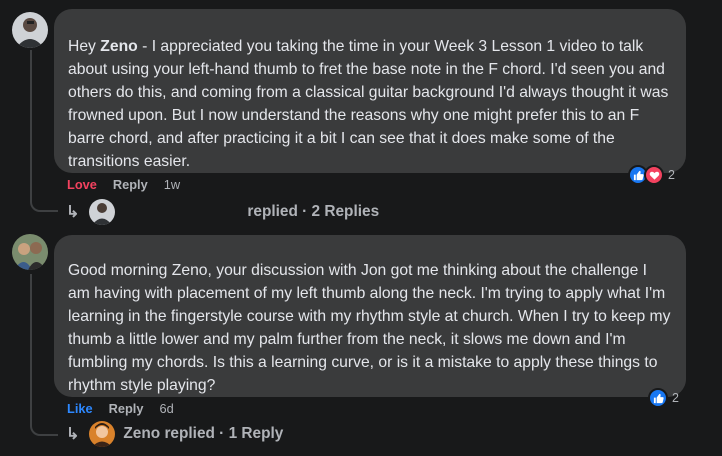 Image resolution: width=722 pixels, height=456 pixels. Describe the element at coordinates (203, 434) in the screenshot. I see `comment2-replies-link: Zeno replied · 1 Reply` at that location.